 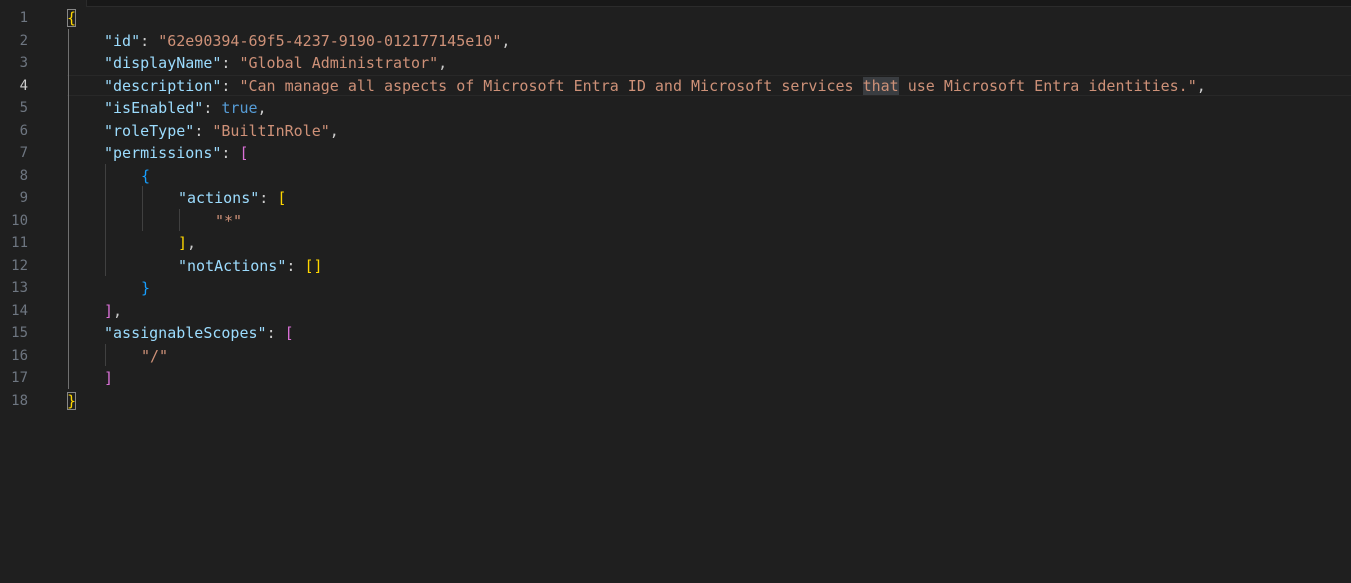 I want to click on line-number: 11, so click(x=19, y=243).